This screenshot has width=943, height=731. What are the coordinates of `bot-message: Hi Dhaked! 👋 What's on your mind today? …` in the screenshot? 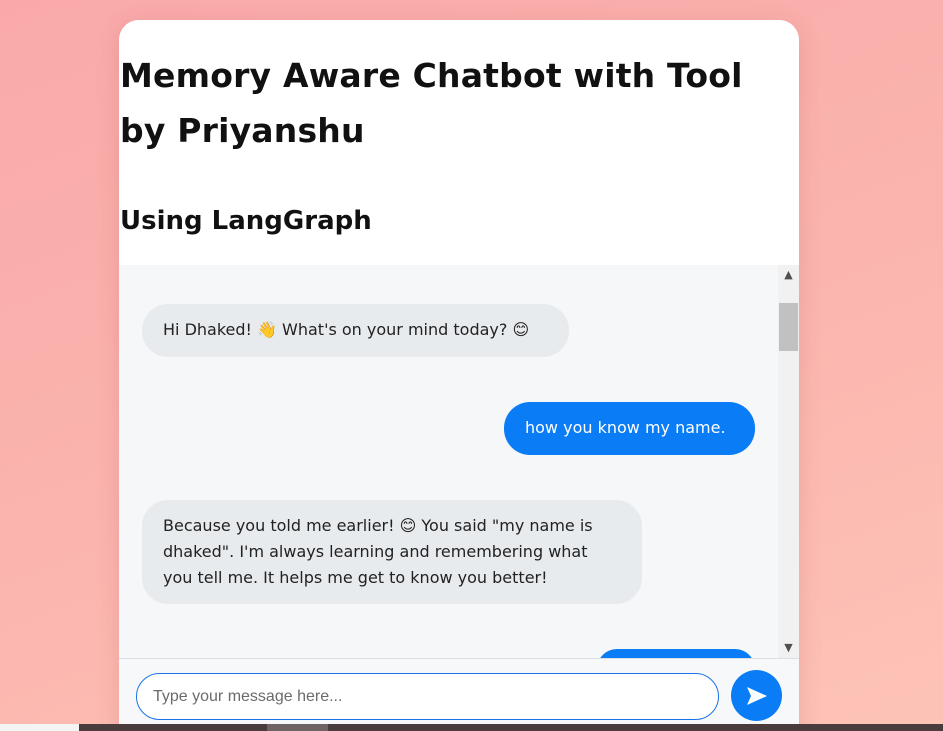 It's located at (355, 330).